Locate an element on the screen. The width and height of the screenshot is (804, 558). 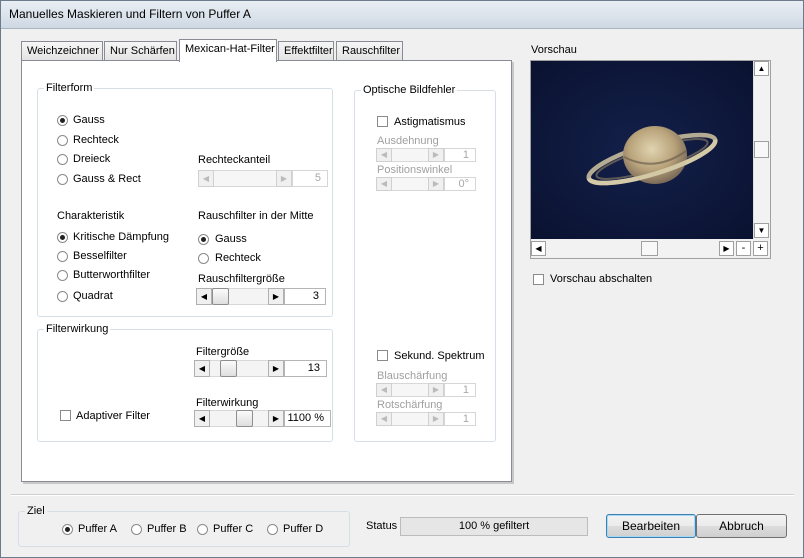
rauschfiltergroesse-label: Rauschfiltergröße is located at coordinates (241, 279).